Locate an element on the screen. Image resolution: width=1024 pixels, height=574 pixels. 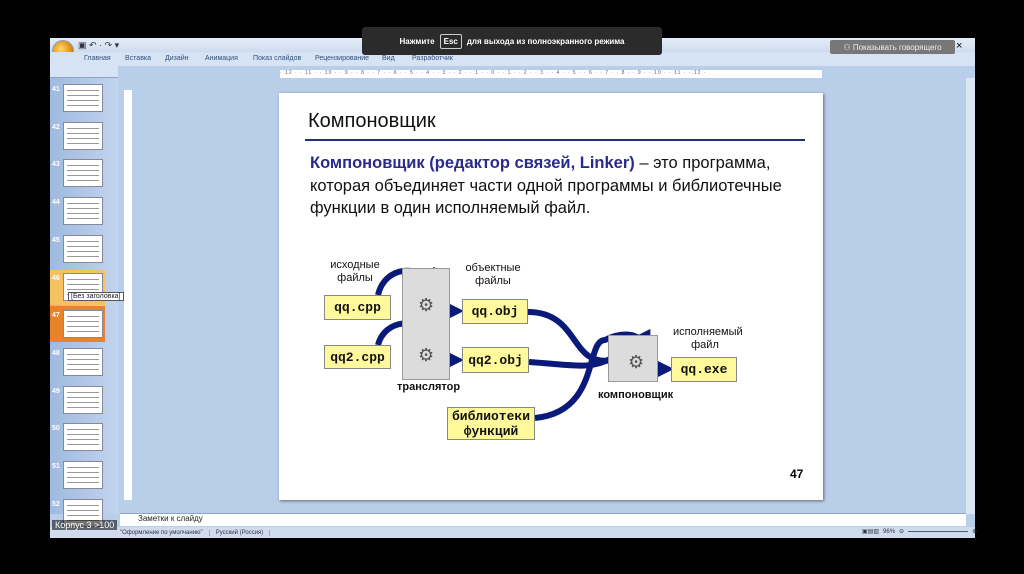
translator-label: транслятор is located at coordinates (429, 387).